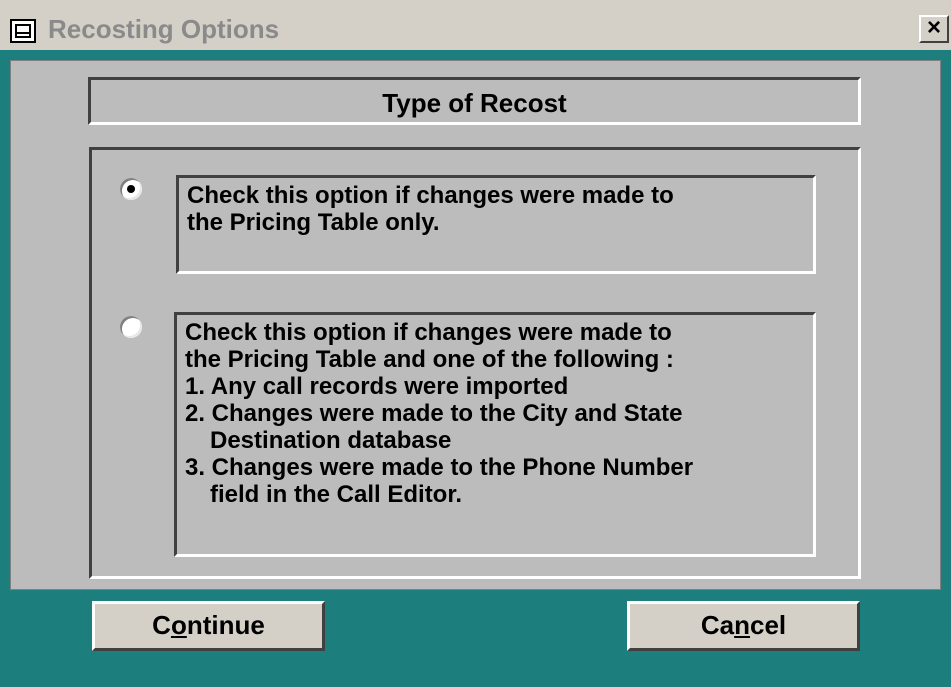 This screenshot has height=687, width=951. What do you see at coordinates (475, 25) in the screenshot?
I see `title-bar: Recosting Options ×` at bounding box center [475, 25].